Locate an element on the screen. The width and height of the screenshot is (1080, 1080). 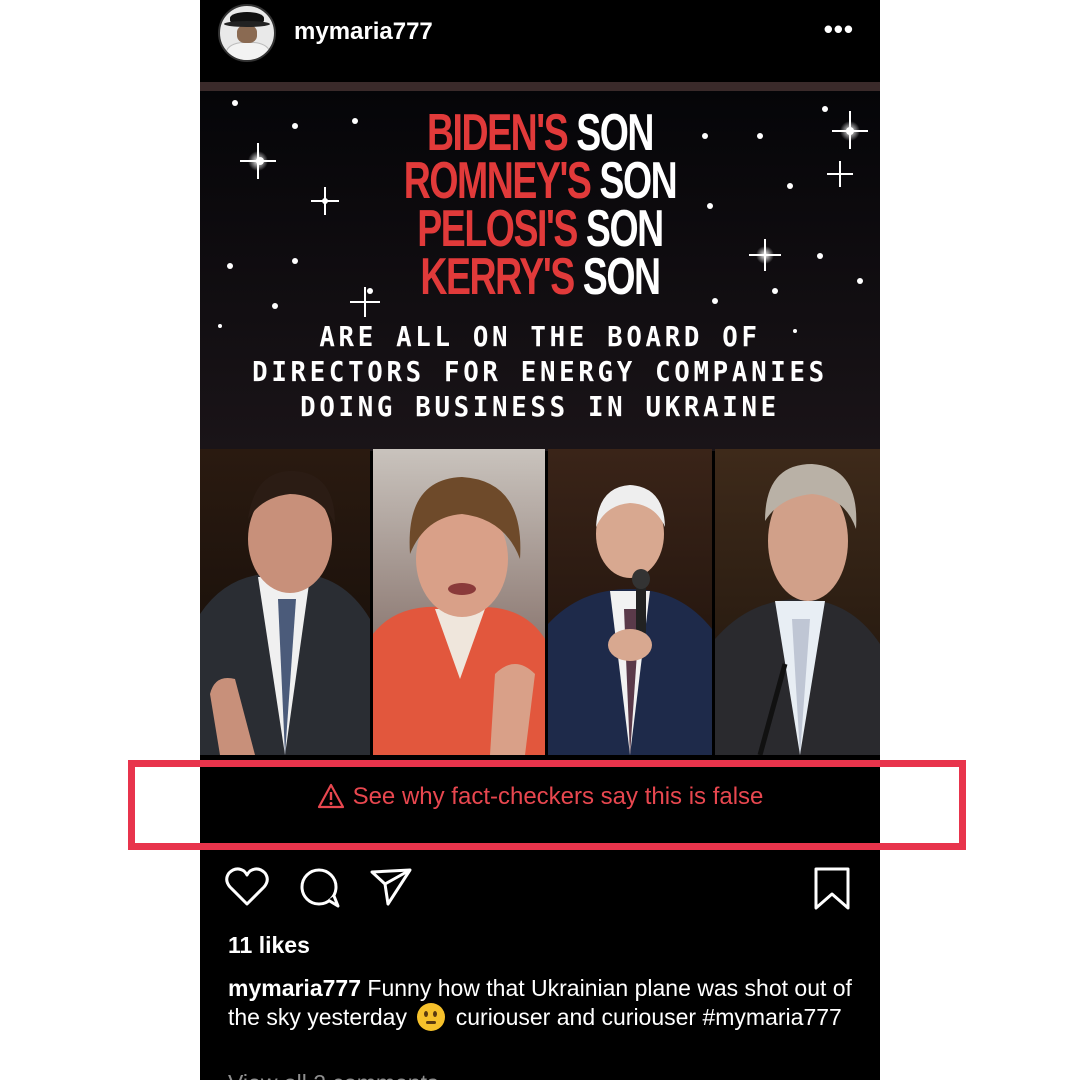
bookmark-icon is located at coordinates (832, 889).